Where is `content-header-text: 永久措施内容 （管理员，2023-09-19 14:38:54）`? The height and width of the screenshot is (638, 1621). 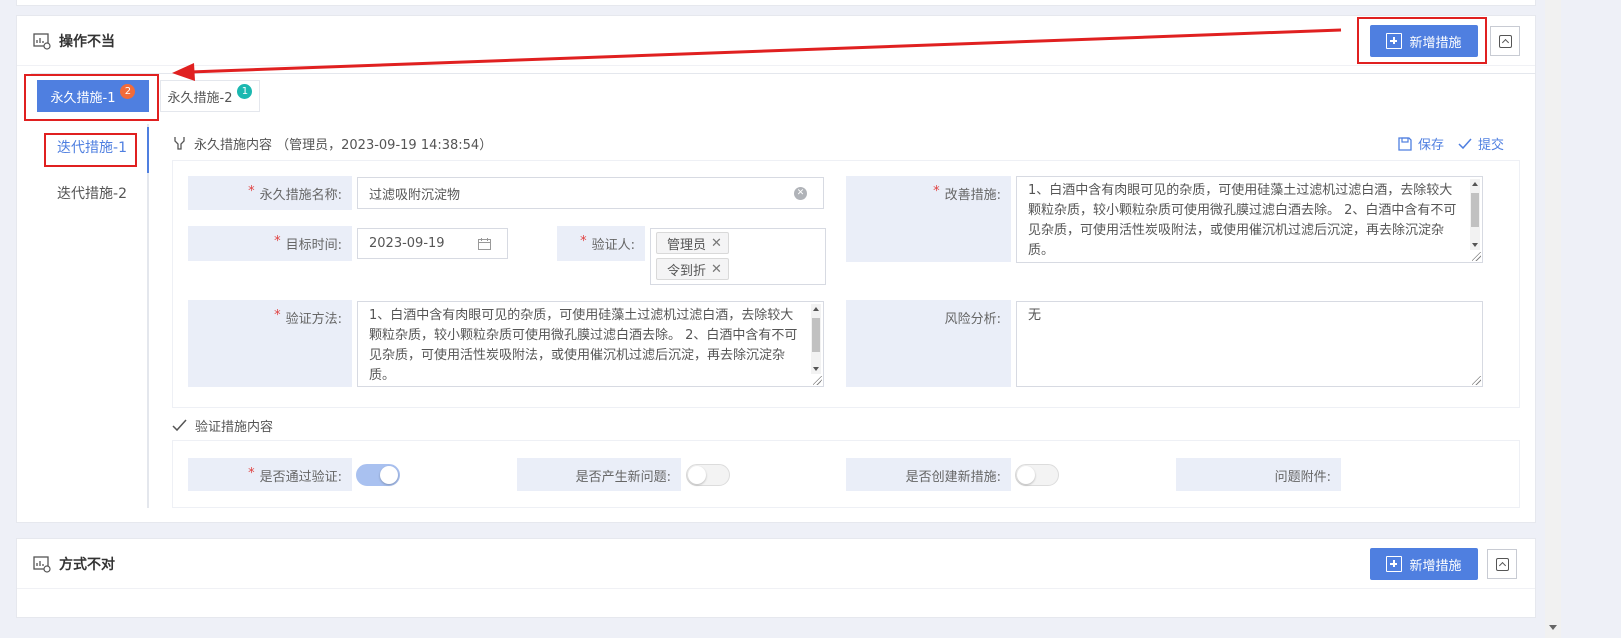
content-header-text: 永久措施内容 （管理员，2023-09-19 14:38:54） is located at coordinates (343, 145).